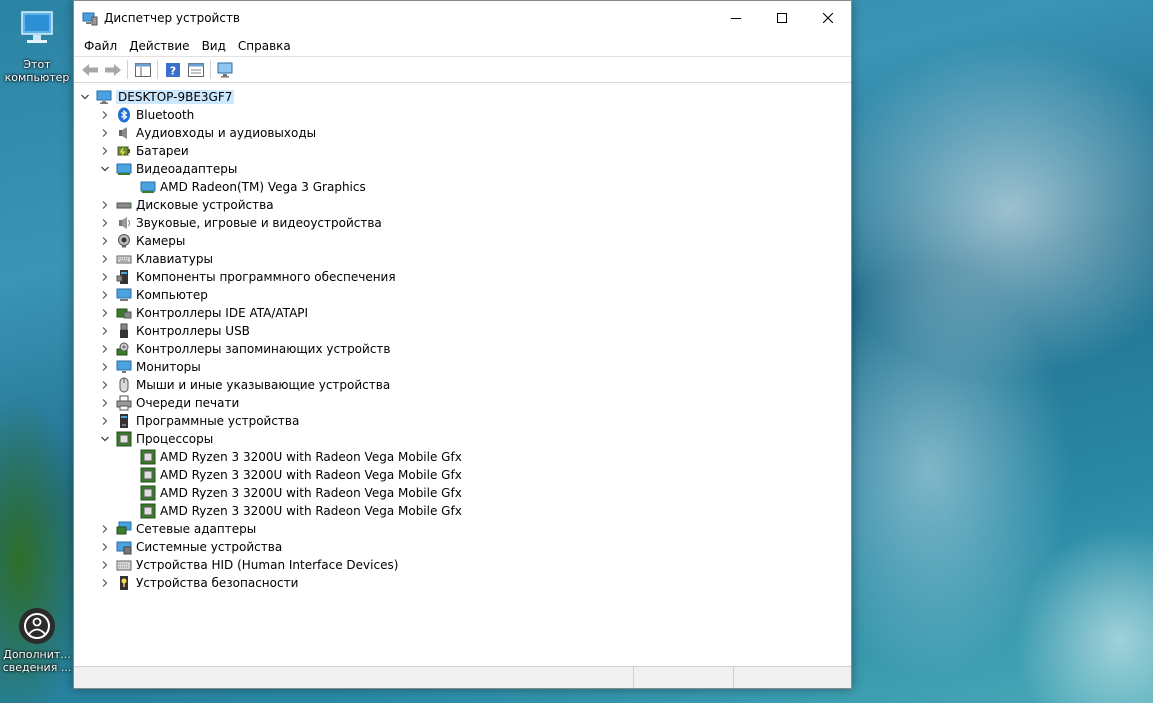  What do you see at coordinates (736, 18) in the screenshot?
I see `minimize-button` at bounding box center [736, 18].